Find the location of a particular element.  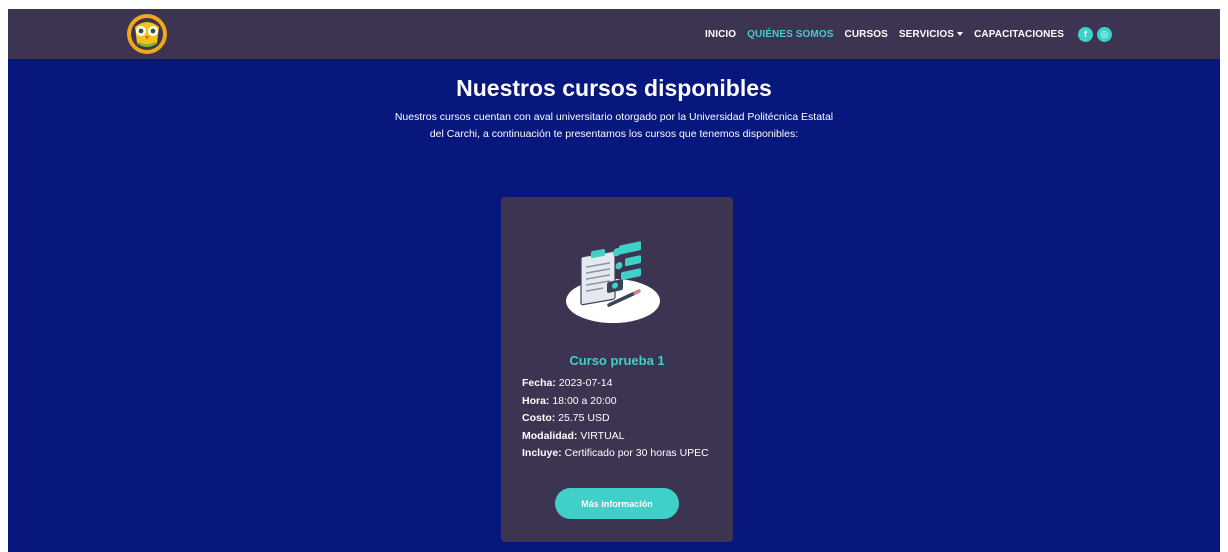

course-illustration-icon is located at coordinates (613, 282).